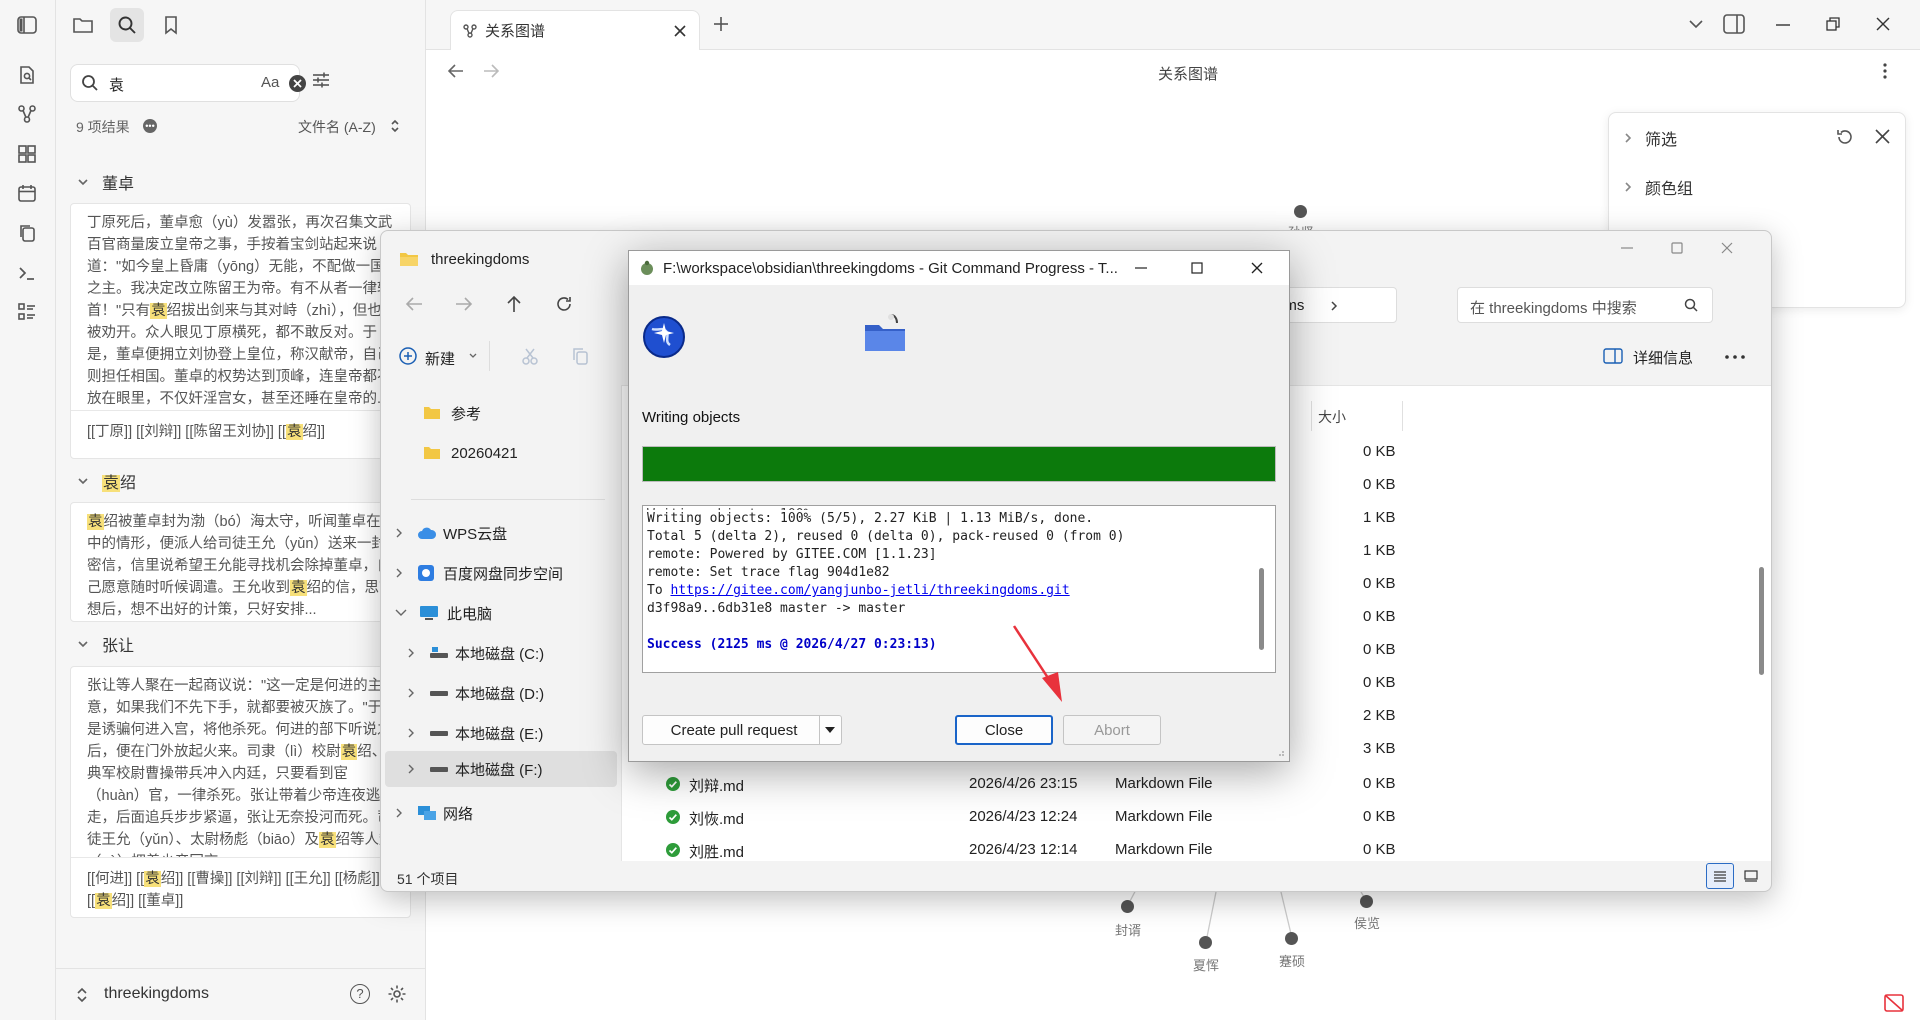 The width and height of the screenshot is (1920, 1020). What do you see at coordinates (1141, 268) in the screenshot?
I see `minimize-button` at bounding box center [1141, 268].